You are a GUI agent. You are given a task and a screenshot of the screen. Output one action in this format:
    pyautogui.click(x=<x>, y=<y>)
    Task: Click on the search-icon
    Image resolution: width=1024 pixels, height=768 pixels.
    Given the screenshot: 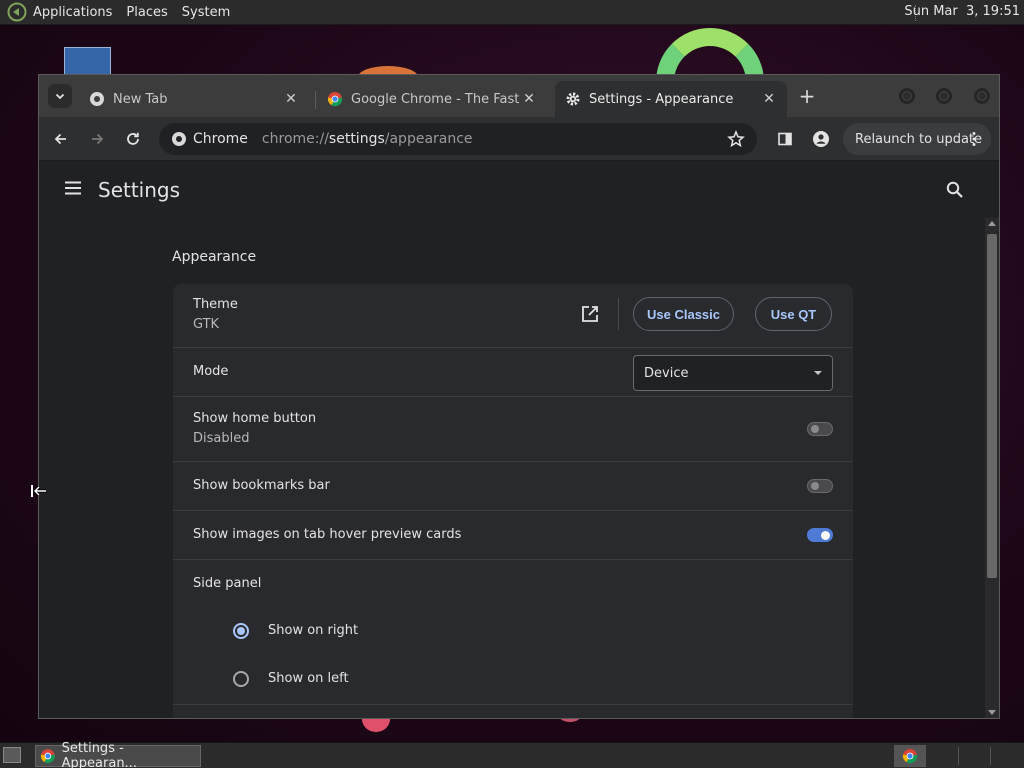 What is the action you would take?
    pyautogui.click(x=955, y=190)
    